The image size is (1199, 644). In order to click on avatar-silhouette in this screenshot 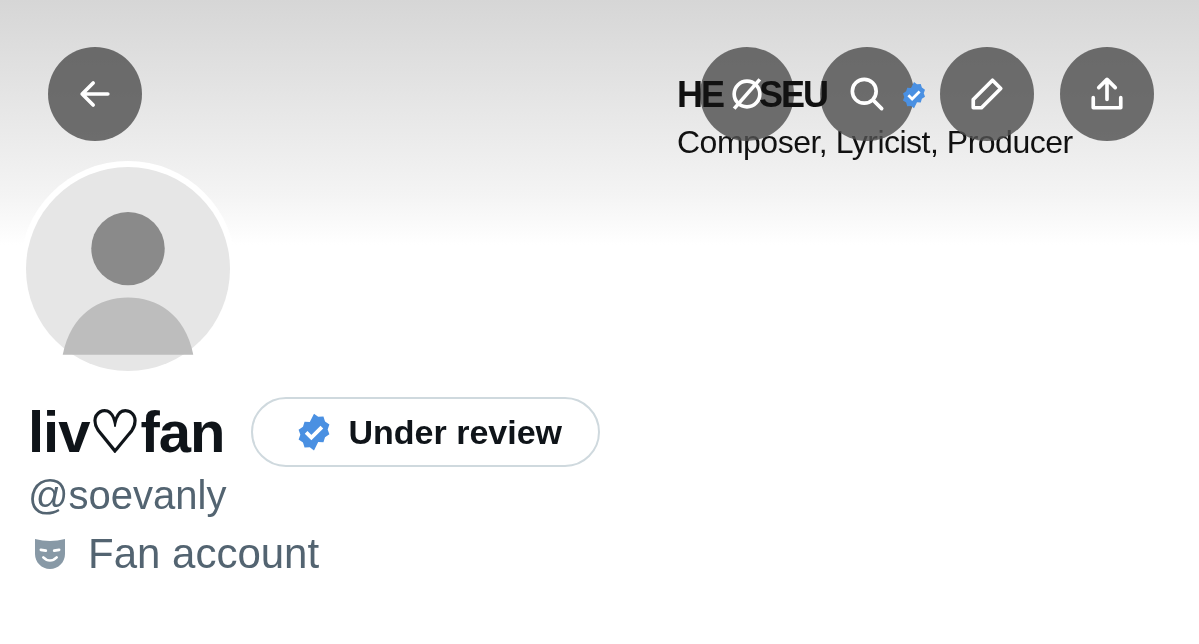, I will do `click(128, 269)`.